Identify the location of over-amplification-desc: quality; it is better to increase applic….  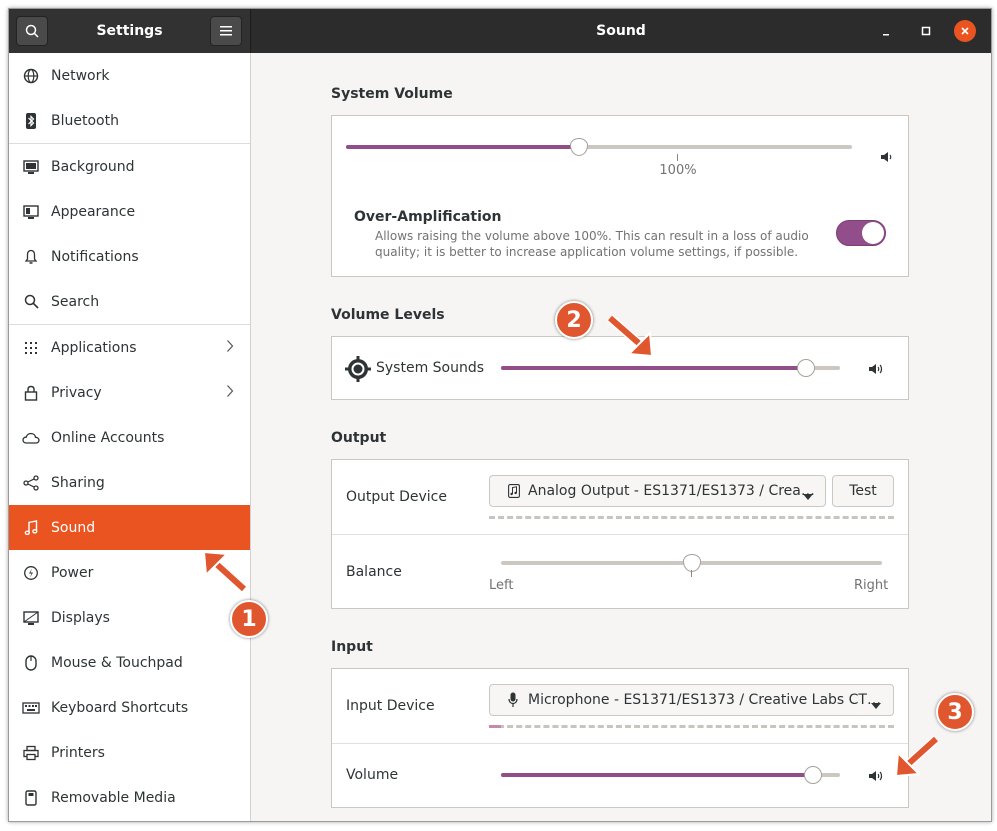
(587, 252).